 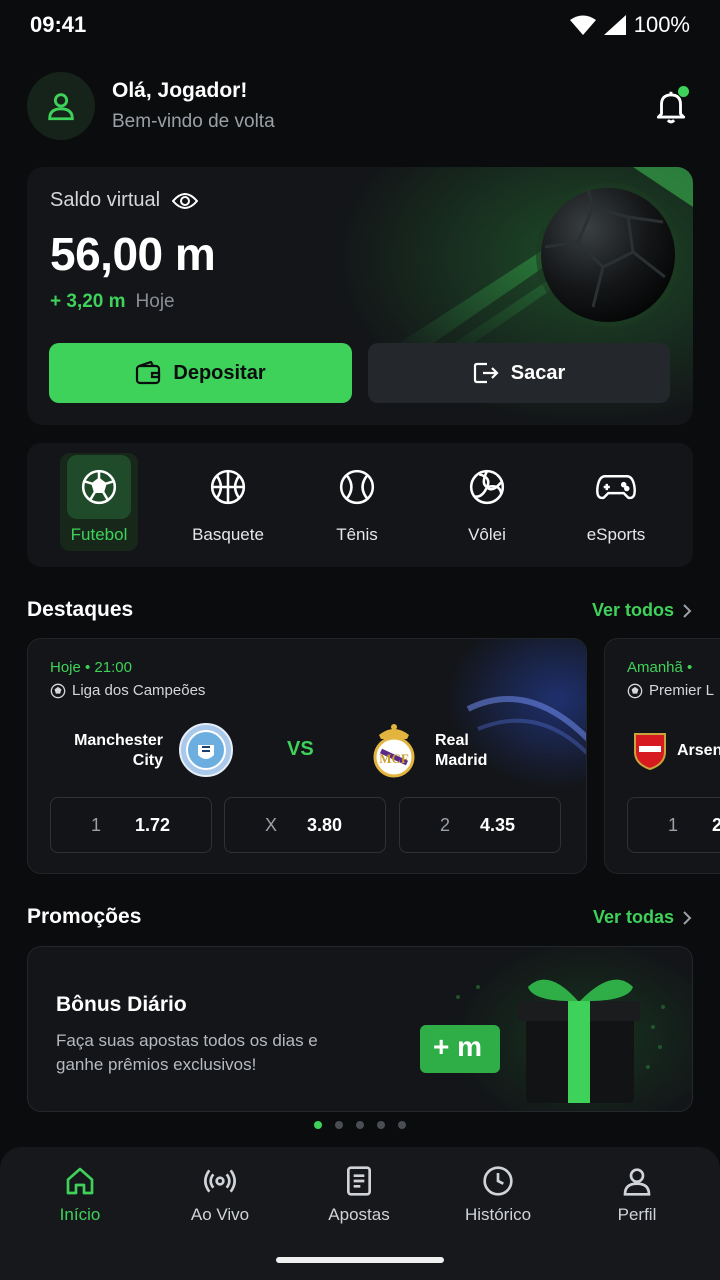 I want to click on balance-delta: + 3,20 m, so click(x=88, y=301).